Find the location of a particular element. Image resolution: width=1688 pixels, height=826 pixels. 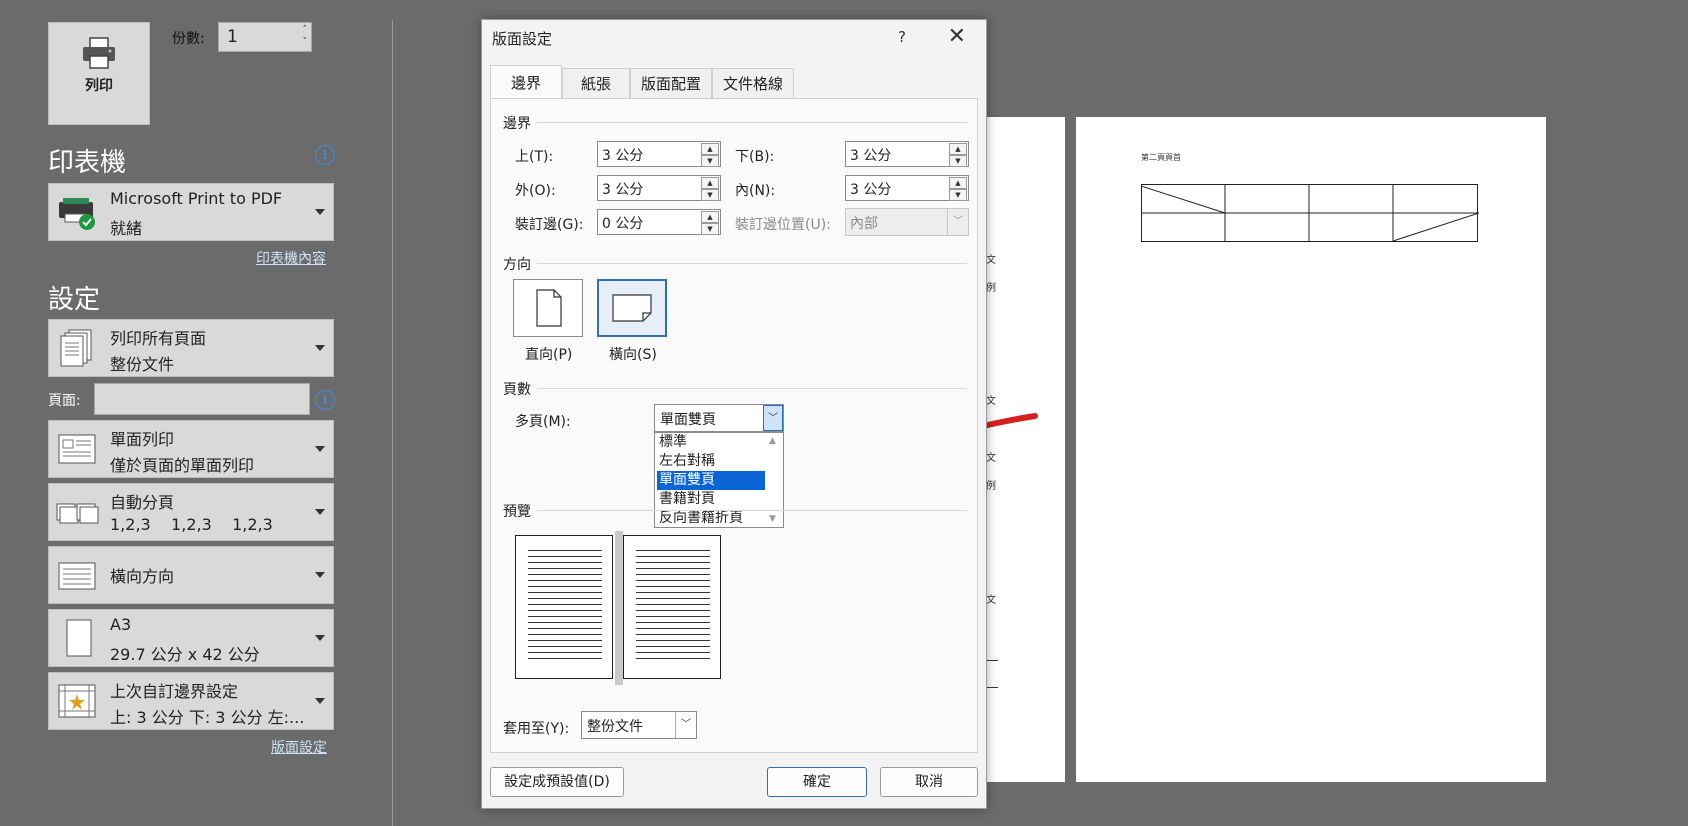

setting-line2: 1,2,3 1,2,3 1,2,3 is located at coordinates (191, 524).